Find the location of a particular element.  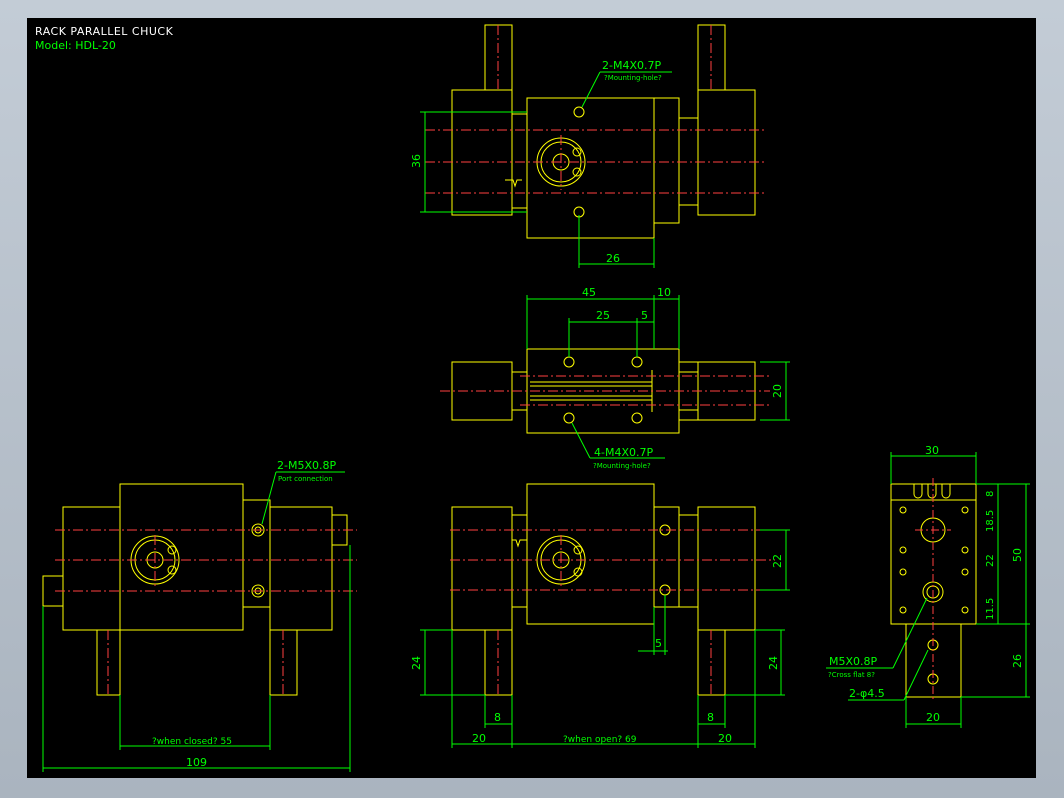

cross-note: M5X0.8P is located at coordinates (853, 661).